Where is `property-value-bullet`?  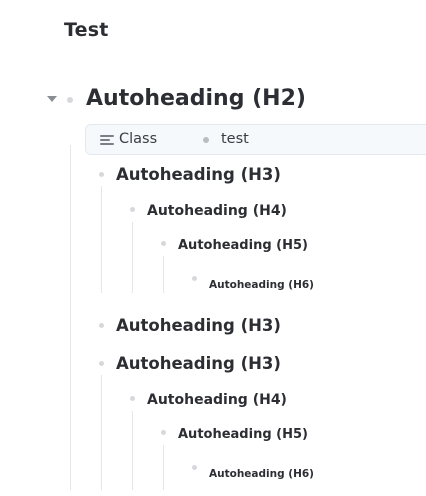 property-value-bullet is located at coordinates (206, 140).